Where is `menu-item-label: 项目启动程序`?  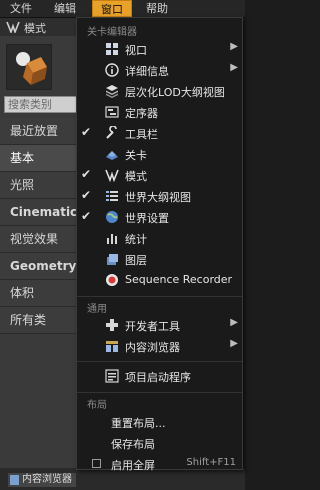
menu-item-label: 项目启动程序 is located at coordinates (158, 377).